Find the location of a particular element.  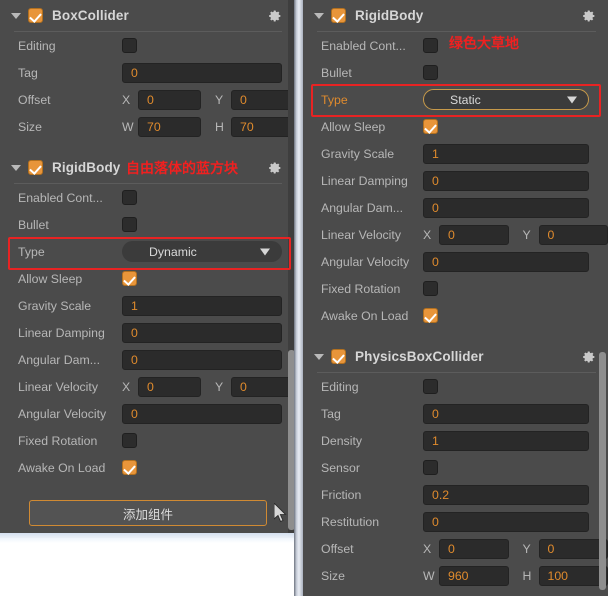

property-row-type: Type Static is located at coordinates (455, 99).